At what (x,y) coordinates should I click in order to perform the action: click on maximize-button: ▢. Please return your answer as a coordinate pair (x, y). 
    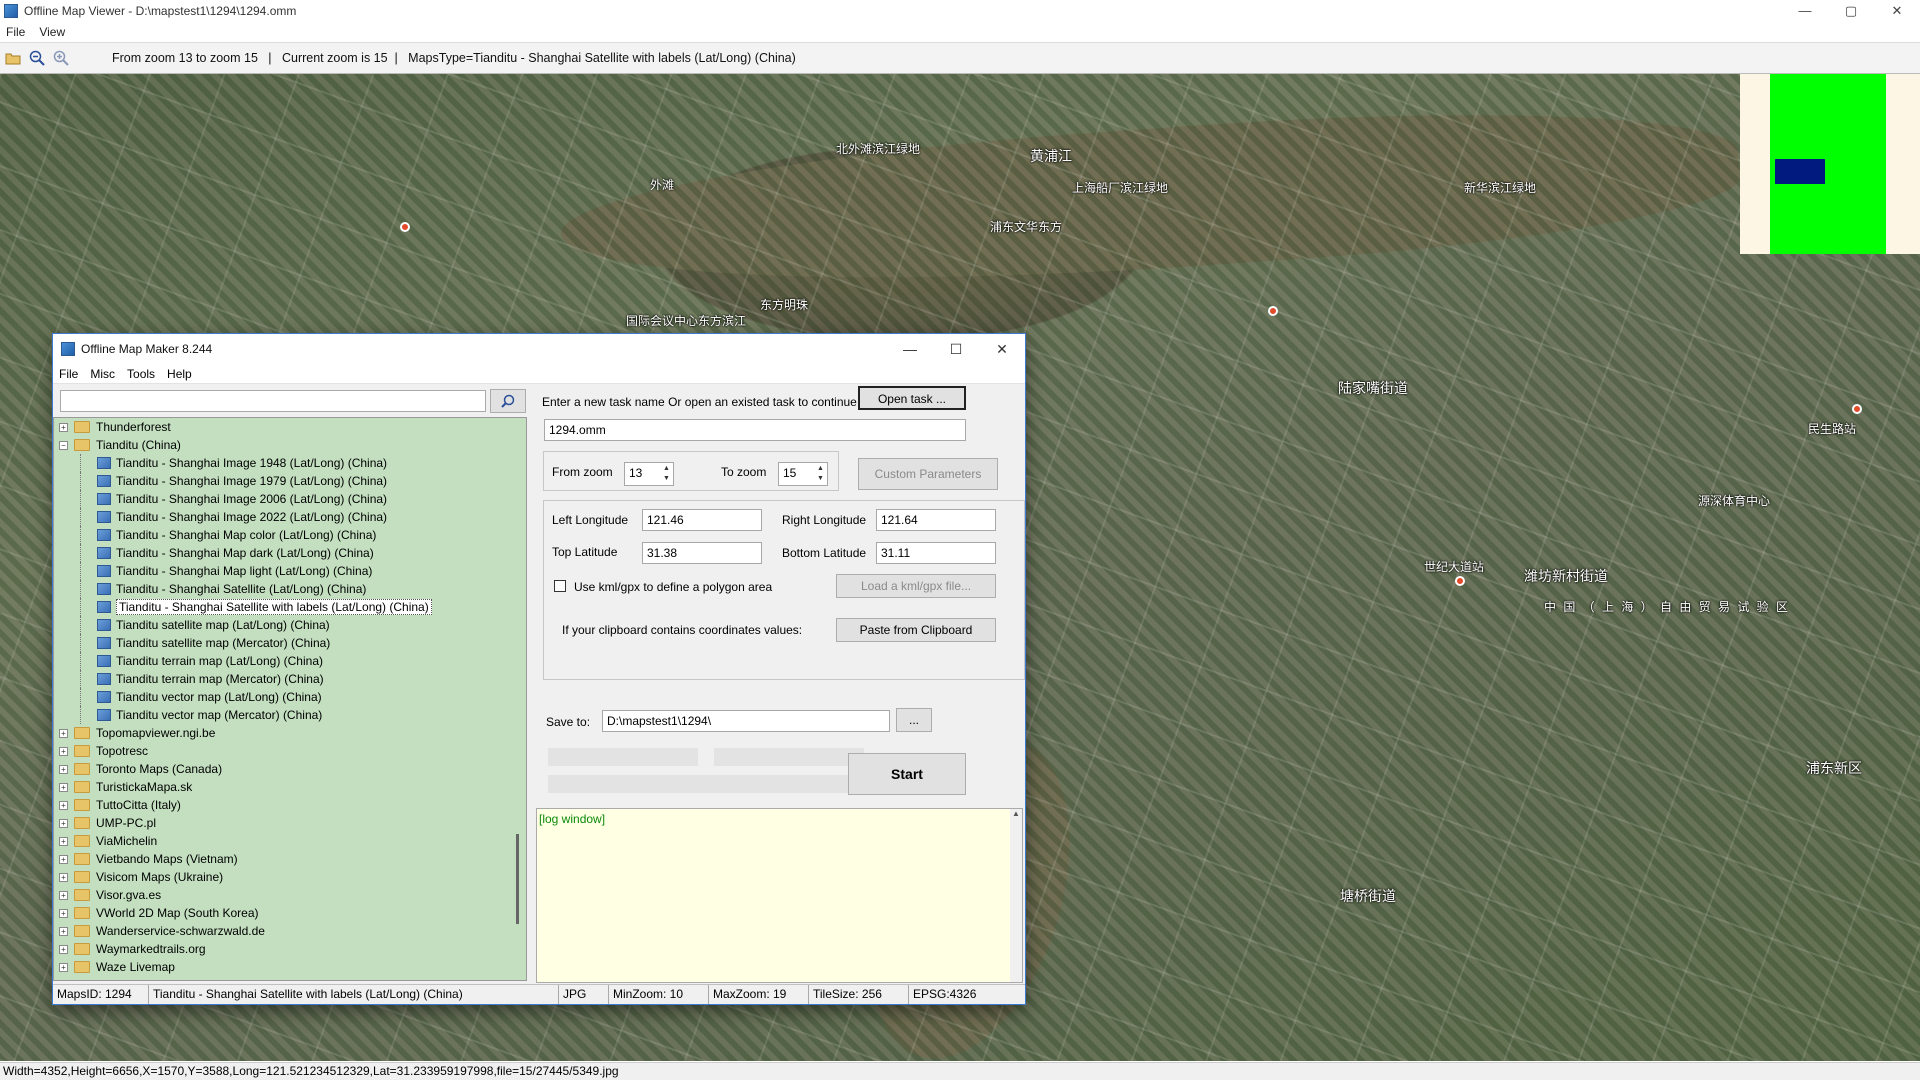
    Looking at the image, I should click on (1851, 11).